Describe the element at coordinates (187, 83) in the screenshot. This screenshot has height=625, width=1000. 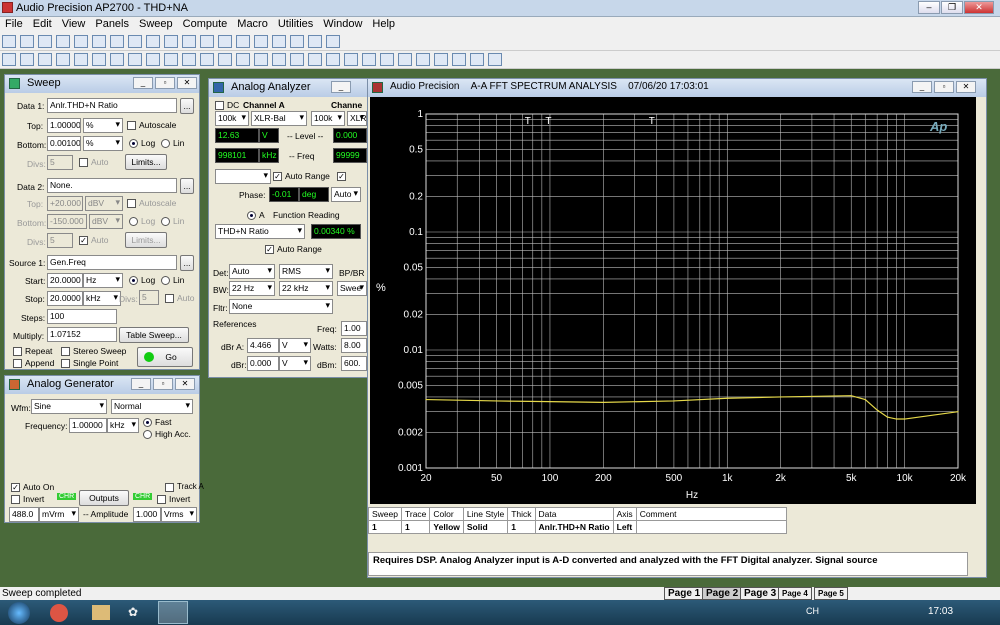
I see `panel-close-icon: ✕` at that location.